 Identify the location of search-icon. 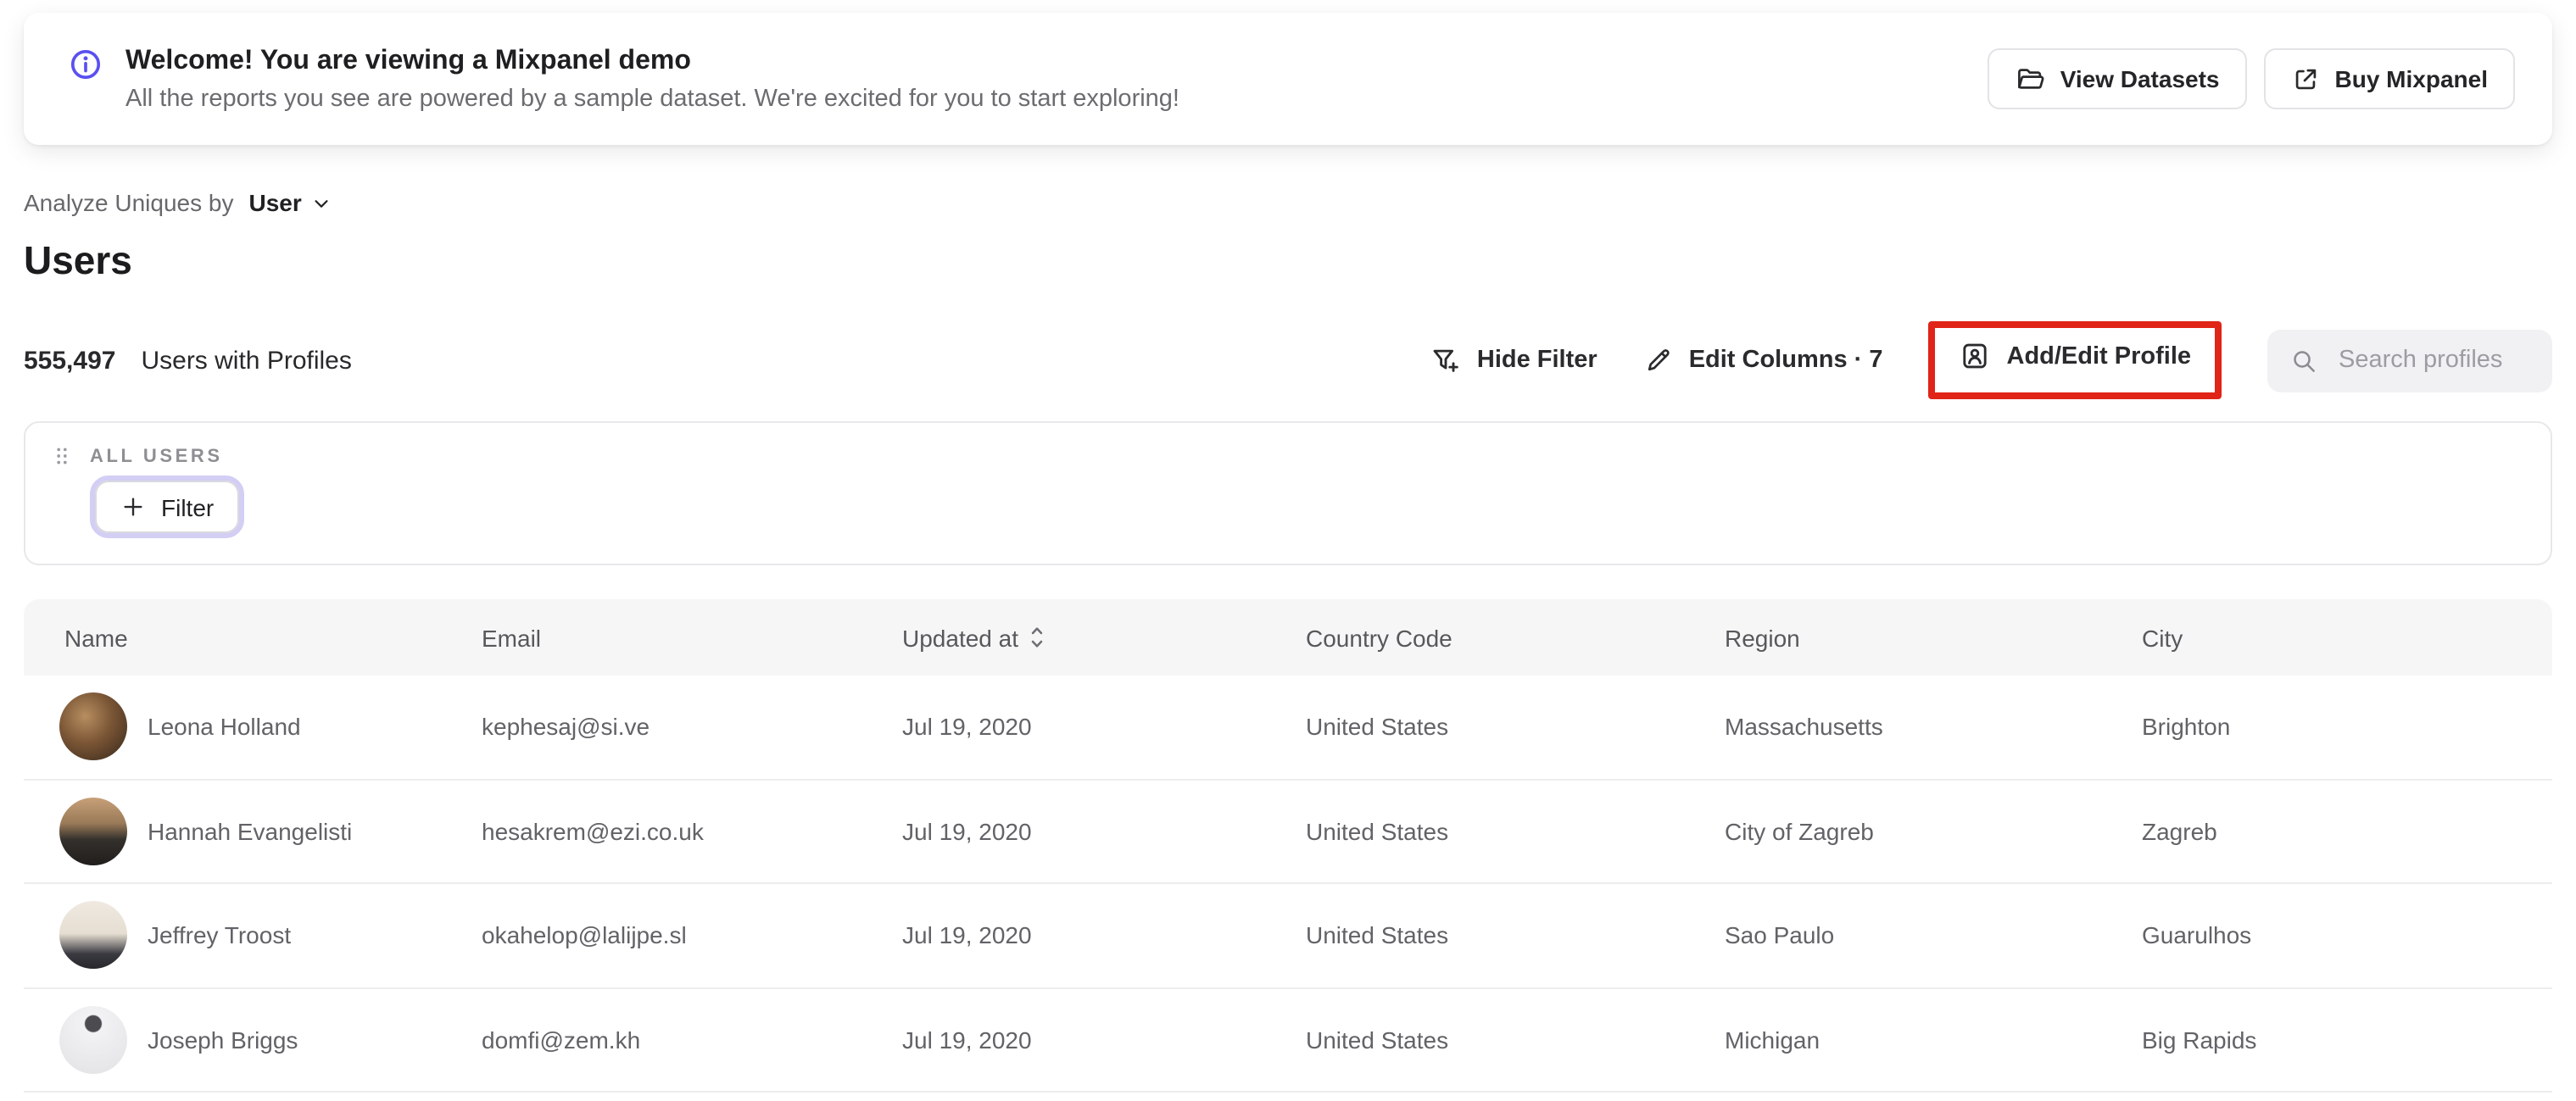
(2303, 360).